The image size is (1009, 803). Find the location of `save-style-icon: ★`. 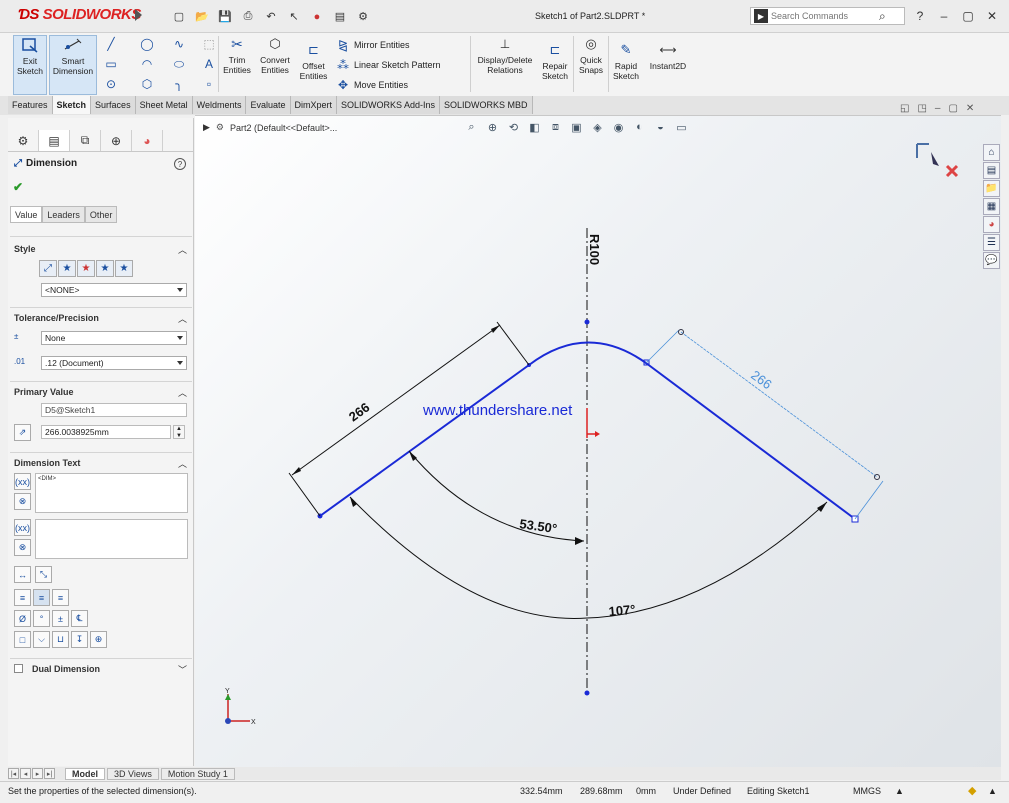

save-style-icon: ★ is located at coordinates (105, 268).